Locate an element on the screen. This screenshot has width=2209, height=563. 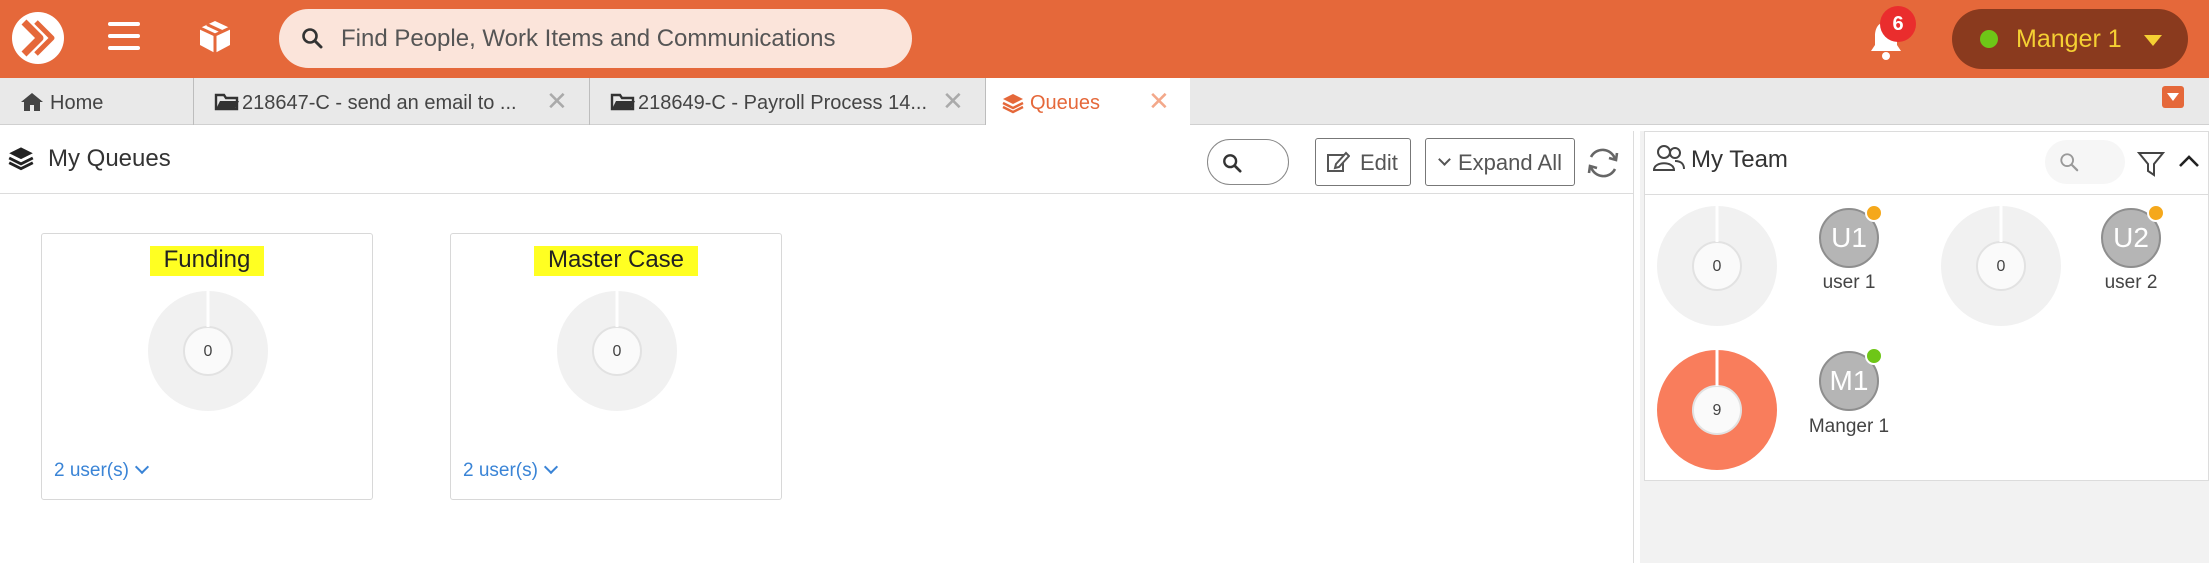
user-menu-button: Manger 1 is located at coordinates (2070, 39).